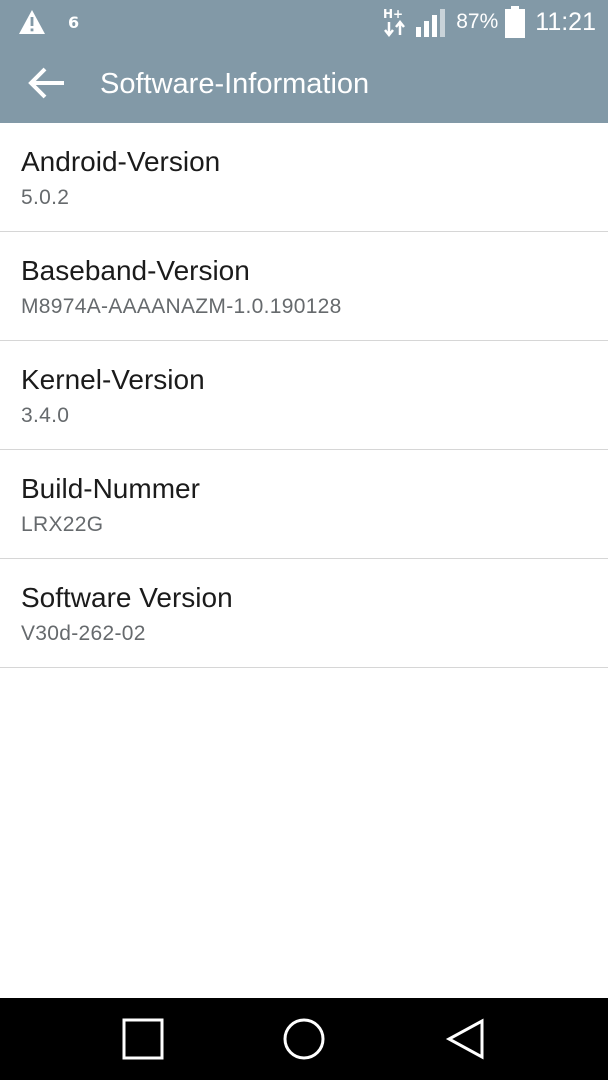  What do you see at coordinates (74, 22) in the screenshot?
I see `notification-count: 6` at bounding box center [74, 22].